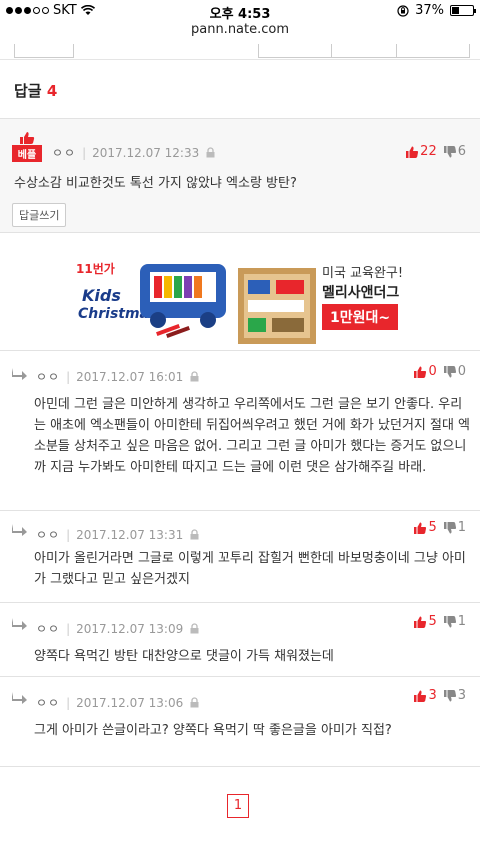  Describe the element at coordinates (461, 151) in the screenshot. I see `downvote-count: 6` at that location.